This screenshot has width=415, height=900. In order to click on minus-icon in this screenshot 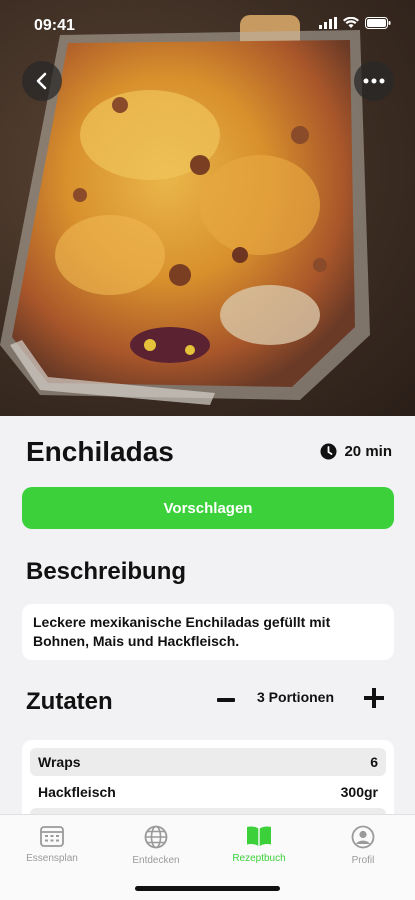, I will do `click(226, 700)`.